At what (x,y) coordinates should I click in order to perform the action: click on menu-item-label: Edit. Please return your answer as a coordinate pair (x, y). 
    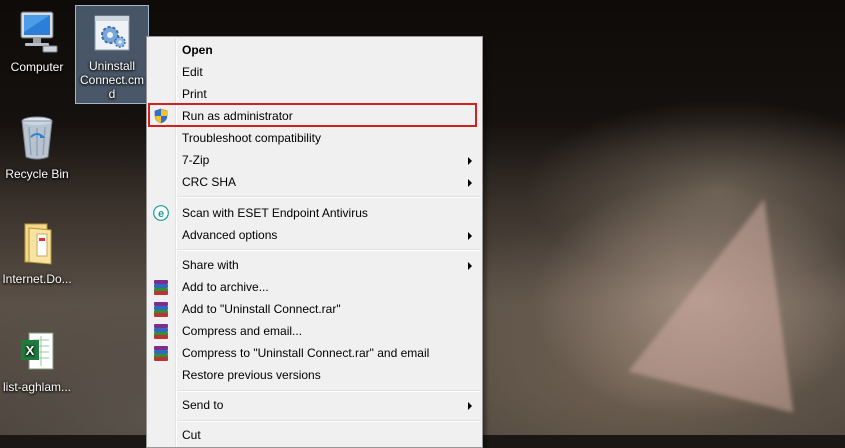
    Looking at the image, I should click on (192, 72).